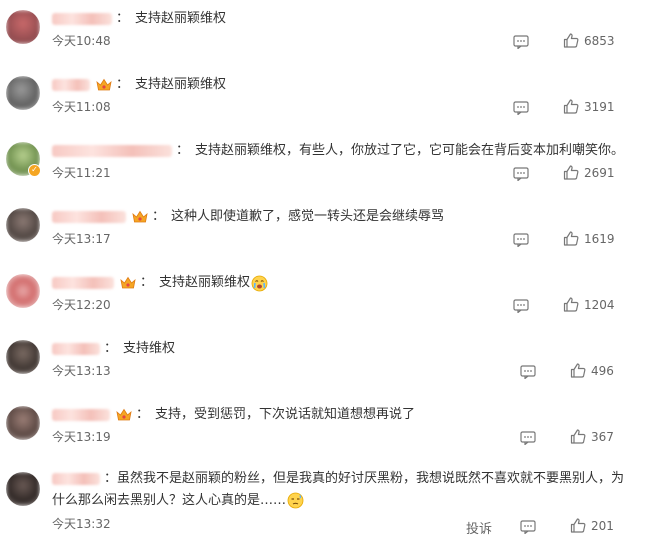 The image size is (650, 545). I want to click on timestamp: 今天11:08, so click(81, 107).